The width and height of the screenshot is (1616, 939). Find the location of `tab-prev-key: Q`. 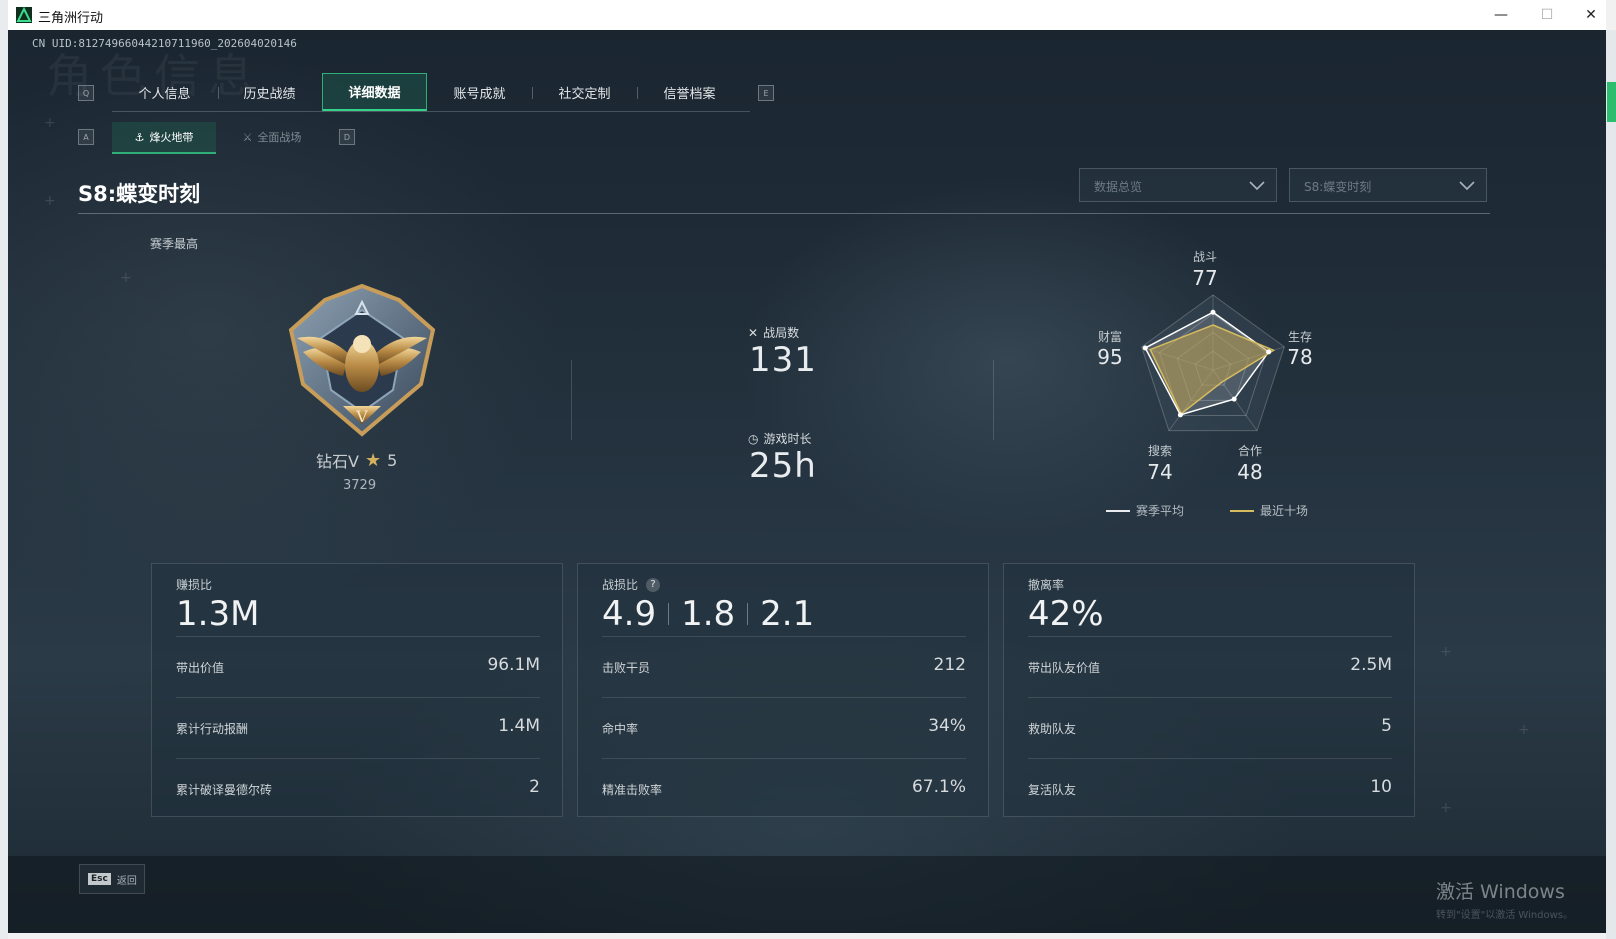

tab-prev-key: Q is located at coordinates (86, 93).